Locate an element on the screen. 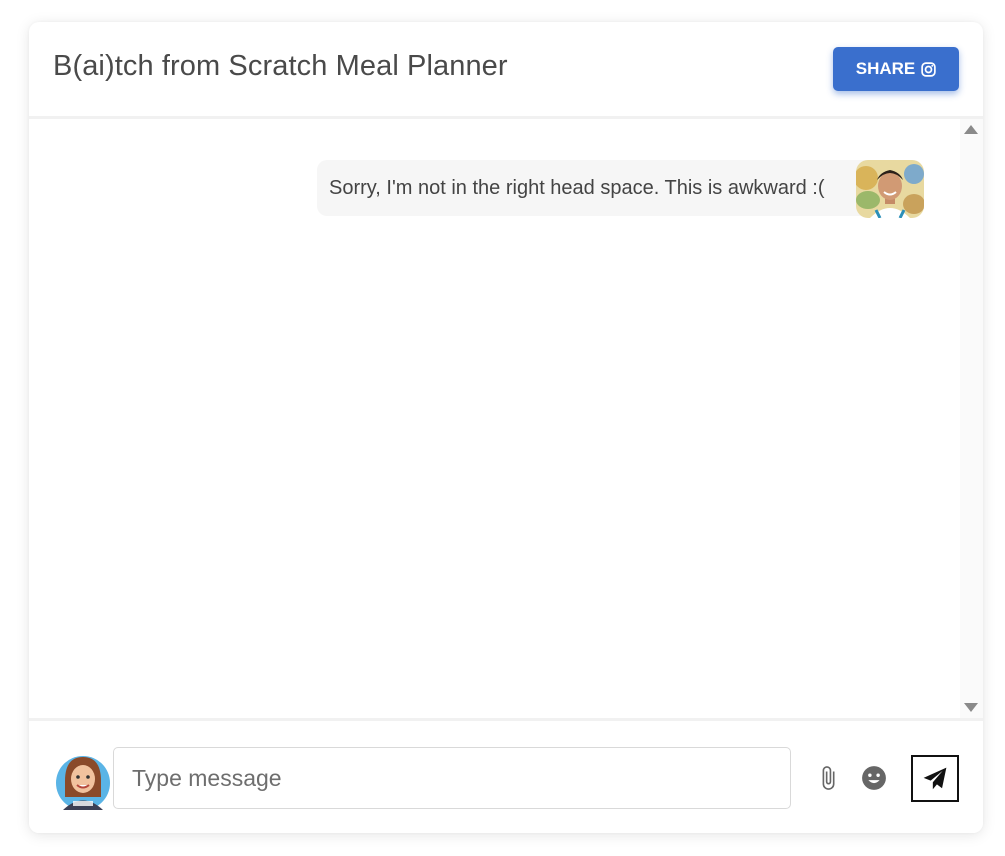  chef-avatar is located at coordinates (890, 189).